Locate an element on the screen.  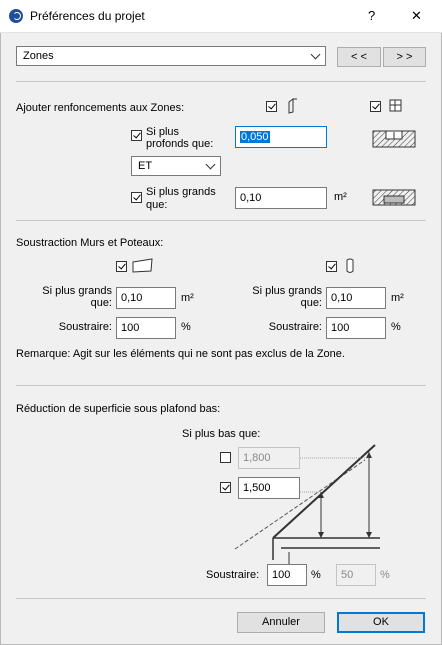
app-icon is located at coordinates (16, 16).